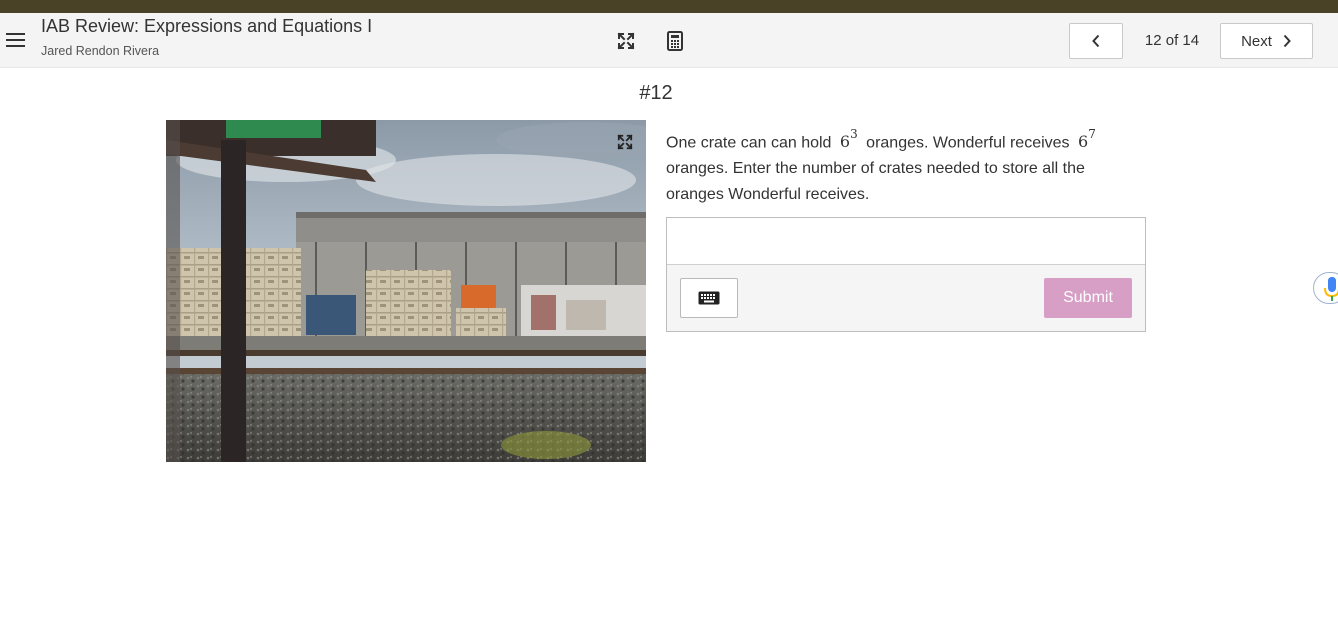  I want to click on previous-button, so click(1096, 41).